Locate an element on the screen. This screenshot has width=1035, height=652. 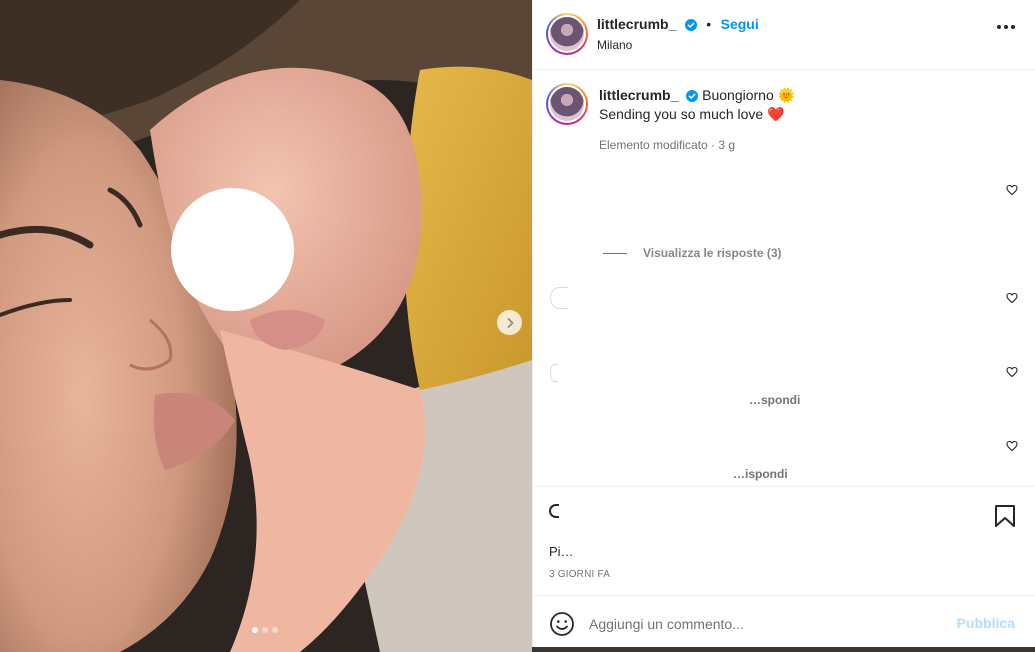
caption-username: littlecrumb_ is located at coordinates (638, 95).